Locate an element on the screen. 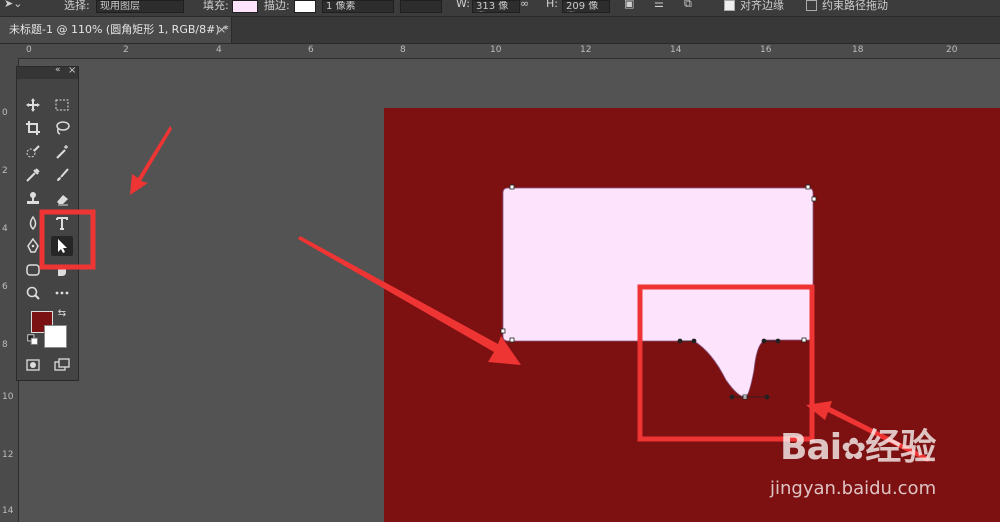 Image resolution: width=1000 pixels, height=522 pixels. watermark-url: jingyan.baidu.com is located at coordinates (853, 488).